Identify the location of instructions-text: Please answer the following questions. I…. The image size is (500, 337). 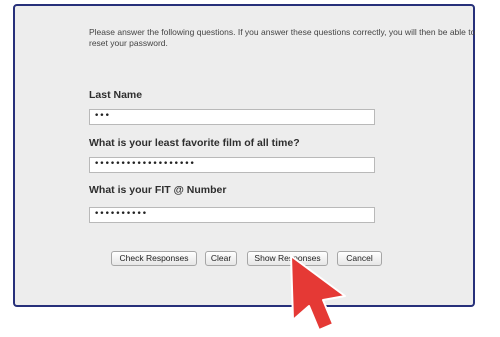
(282, 37).